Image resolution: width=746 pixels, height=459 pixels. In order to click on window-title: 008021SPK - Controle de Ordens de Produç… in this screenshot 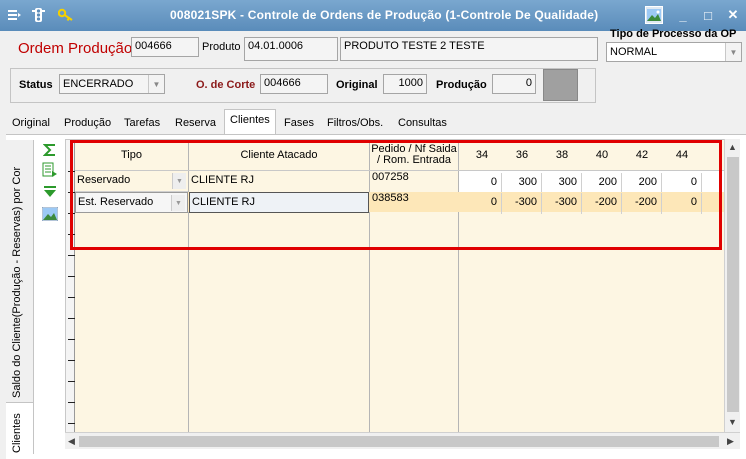, I will do `click(384, 15)`.